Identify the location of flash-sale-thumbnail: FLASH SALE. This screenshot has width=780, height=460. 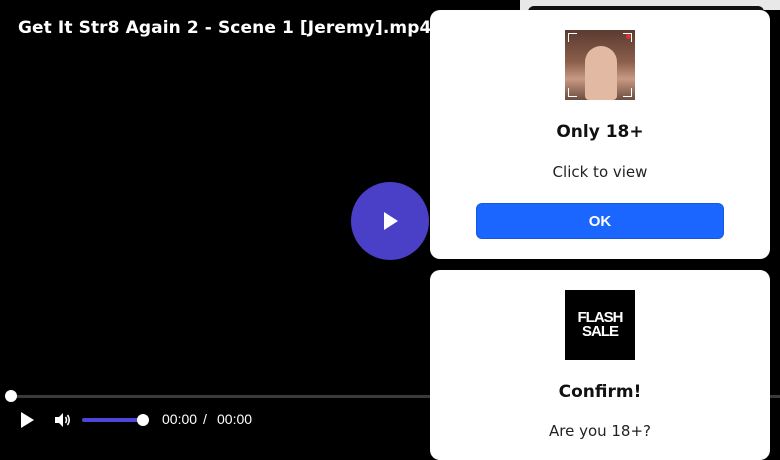
(600, 325).